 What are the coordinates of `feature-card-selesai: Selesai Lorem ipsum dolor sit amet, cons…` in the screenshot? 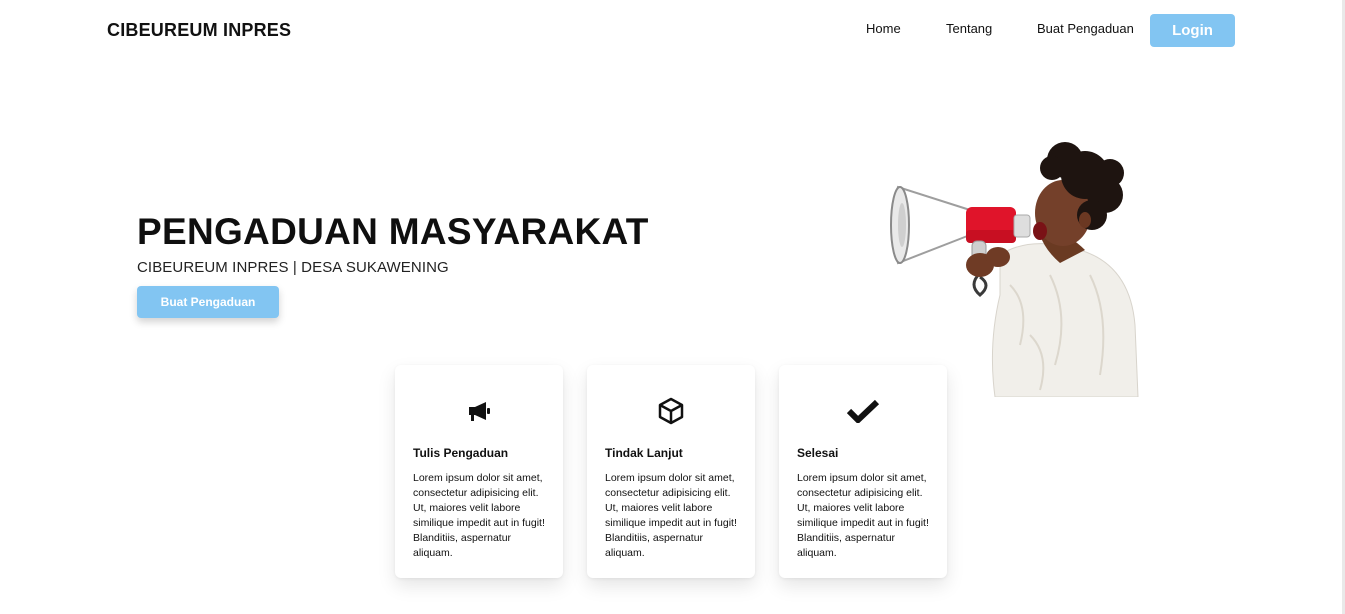 It's located at (863, 471).